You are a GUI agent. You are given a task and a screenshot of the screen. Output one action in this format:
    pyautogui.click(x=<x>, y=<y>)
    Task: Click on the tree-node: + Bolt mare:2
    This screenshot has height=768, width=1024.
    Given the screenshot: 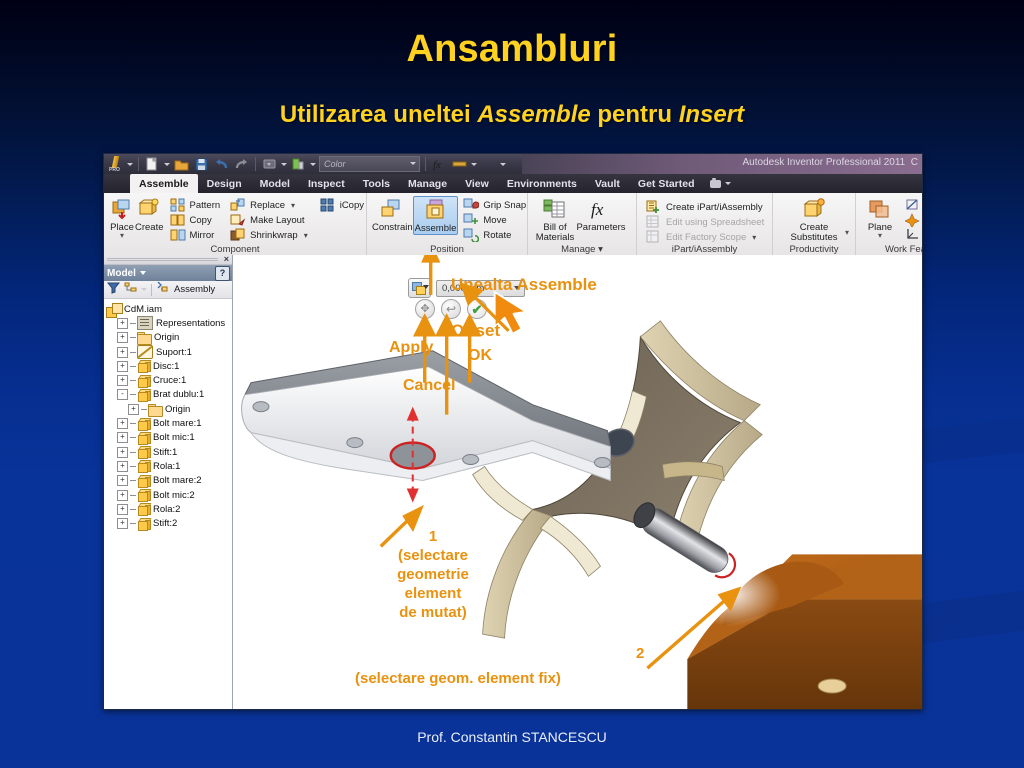 What is the action you would take?
    pyautogui.click(x=169, y=481)
    